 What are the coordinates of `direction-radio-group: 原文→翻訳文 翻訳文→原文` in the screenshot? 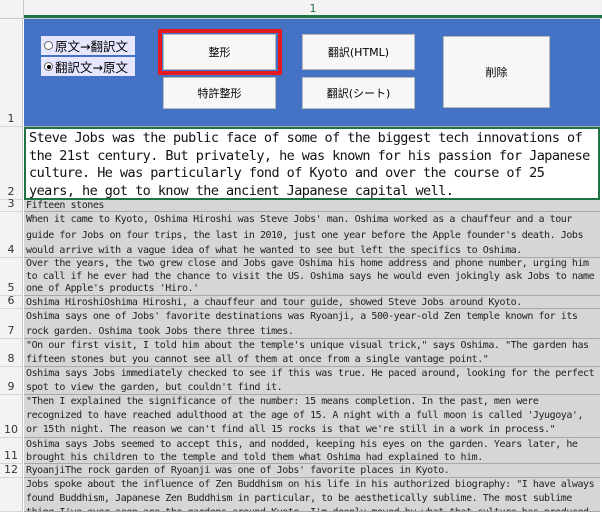 It's located at (88, 57).